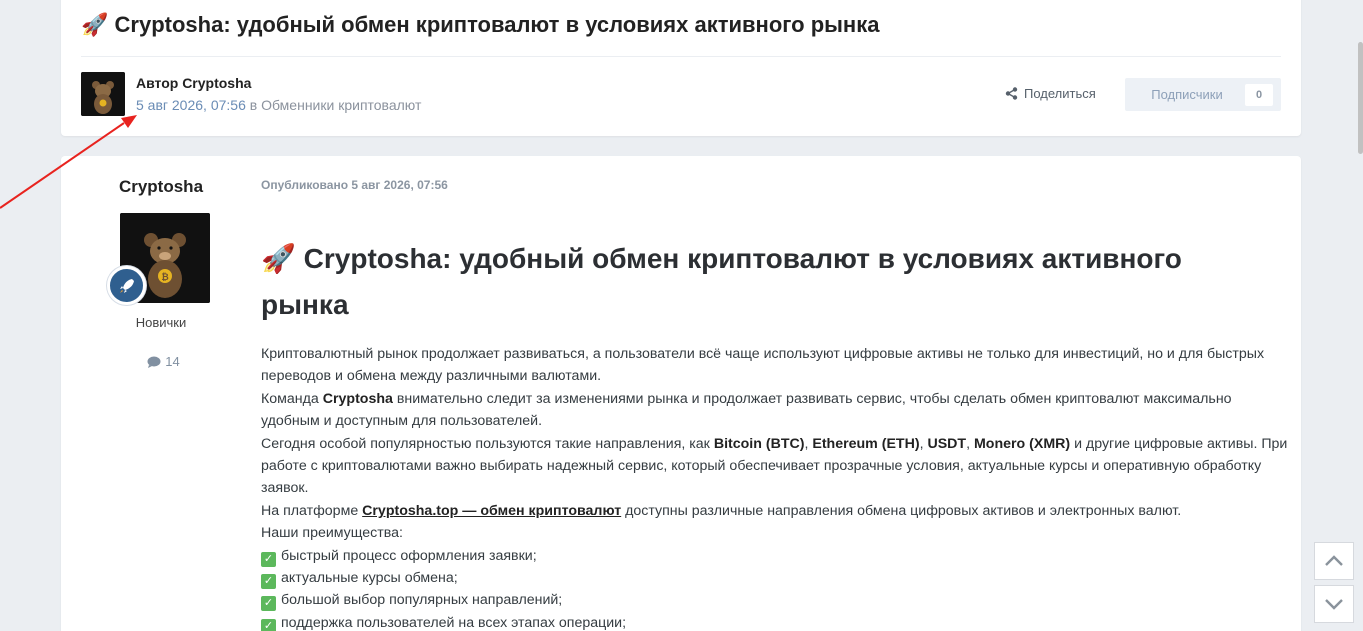 The width and height of the screenshot is (1363, 631). What do you see at coordinates (161, 322) in the screenshot?
I see `member-group: Новички` at bounding box center [161, 322].